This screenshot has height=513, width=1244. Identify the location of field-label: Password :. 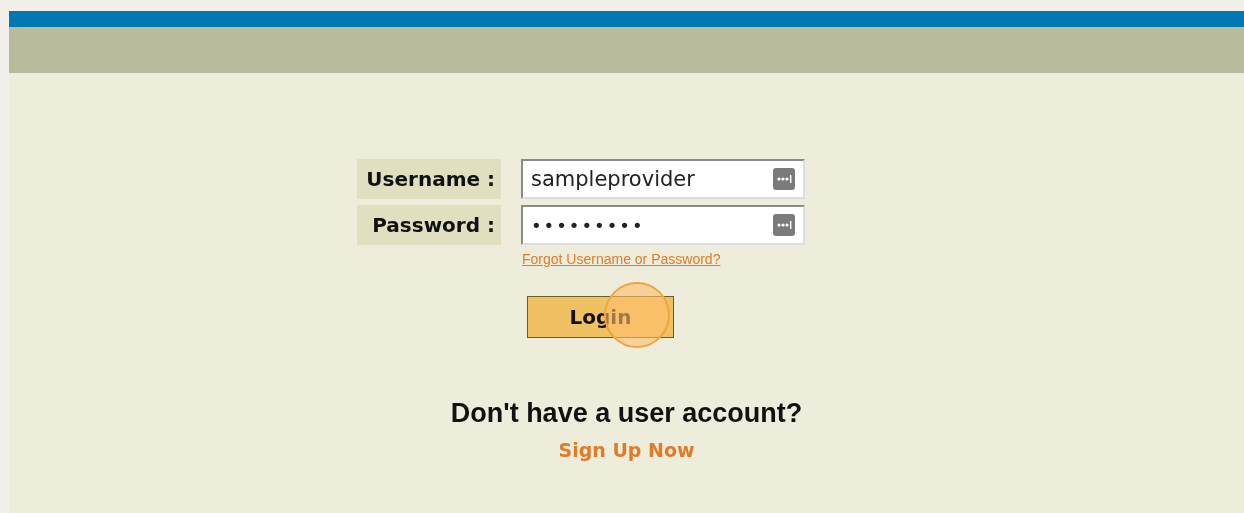
(429, 225).